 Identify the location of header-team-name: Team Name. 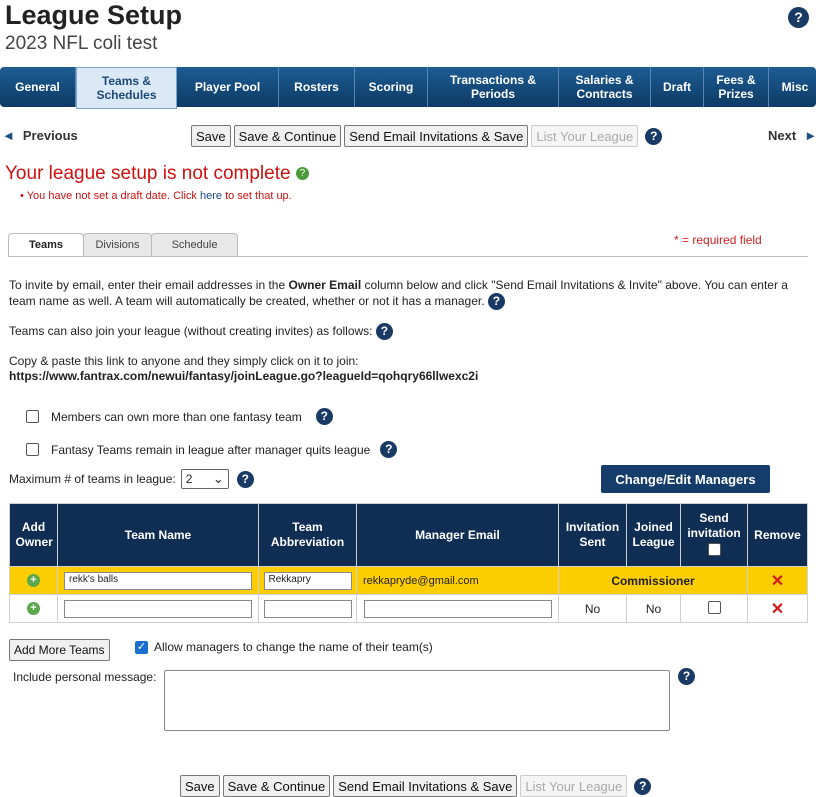
(158, 535).